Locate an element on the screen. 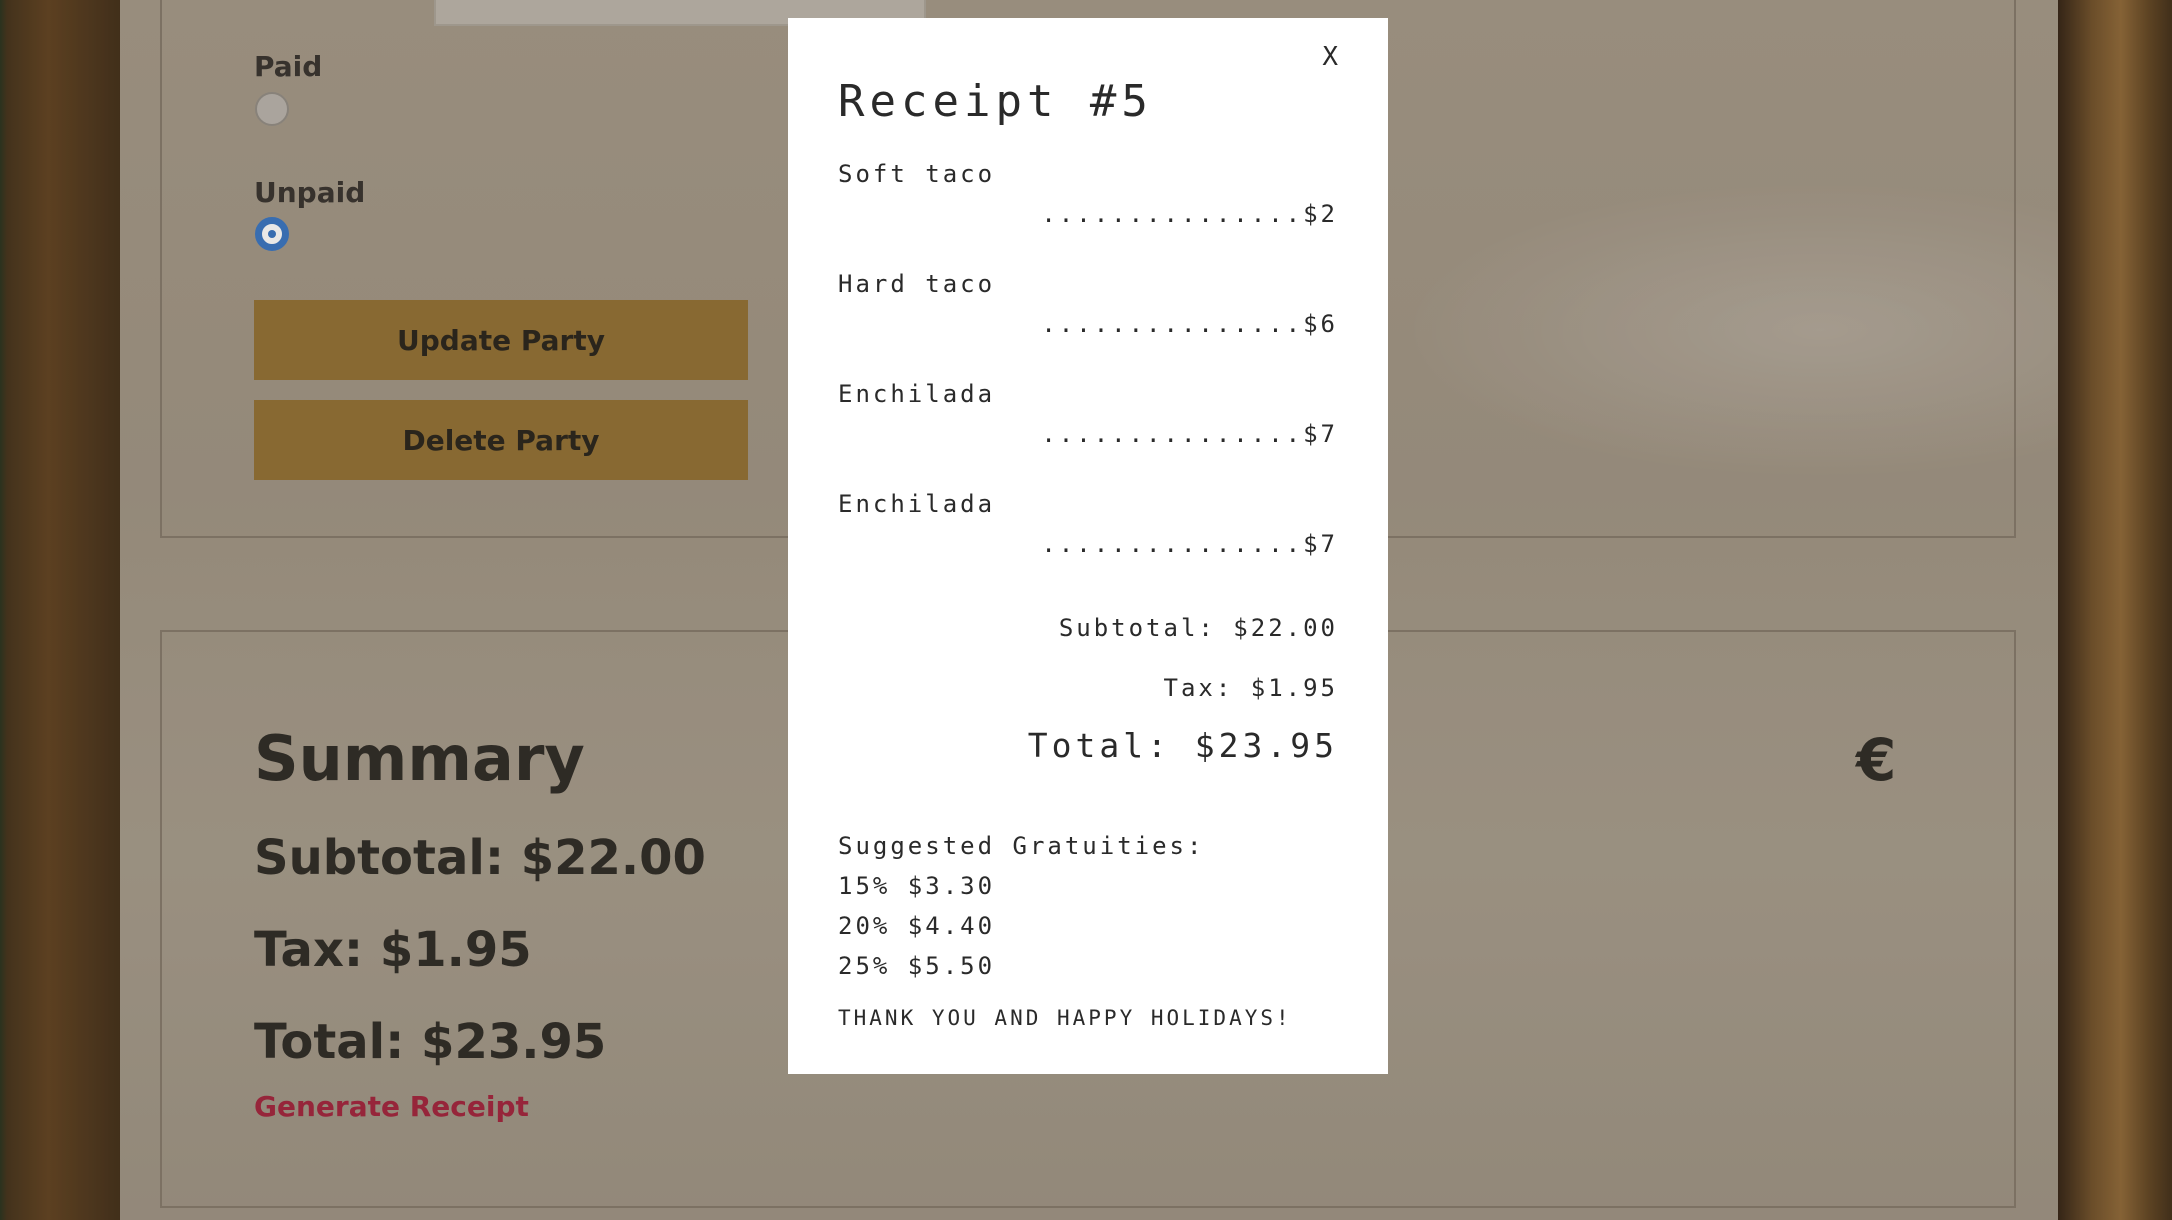 This screenshot has width=2172, height=1220. close-icon: X is located at coordinates (1330, 57).